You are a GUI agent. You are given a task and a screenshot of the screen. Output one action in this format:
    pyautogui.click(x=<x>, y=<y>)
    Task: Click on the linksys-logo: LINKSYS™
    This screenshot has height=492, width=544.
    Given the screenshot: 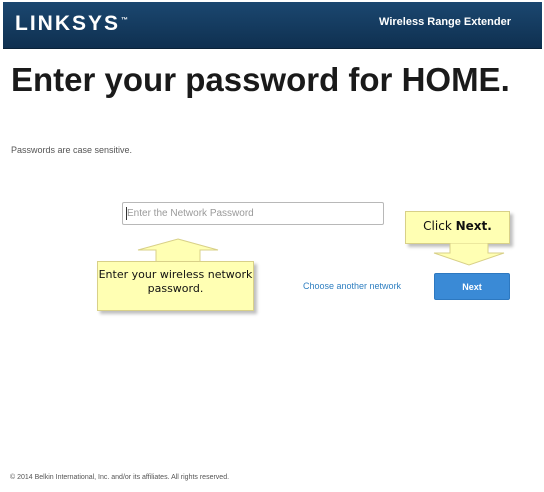 What is the action you would take?
    pyautogui.click(x=71, y=24)
    